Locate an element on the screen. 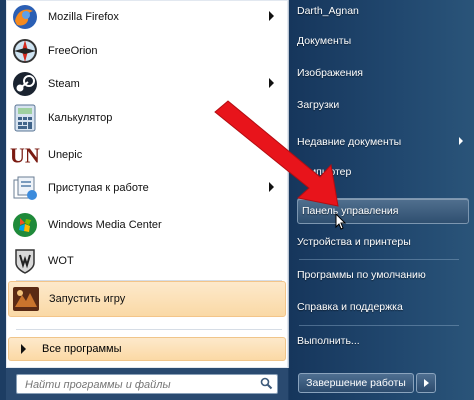  right-item-label: Изображения is located at coordinates (330, 73).